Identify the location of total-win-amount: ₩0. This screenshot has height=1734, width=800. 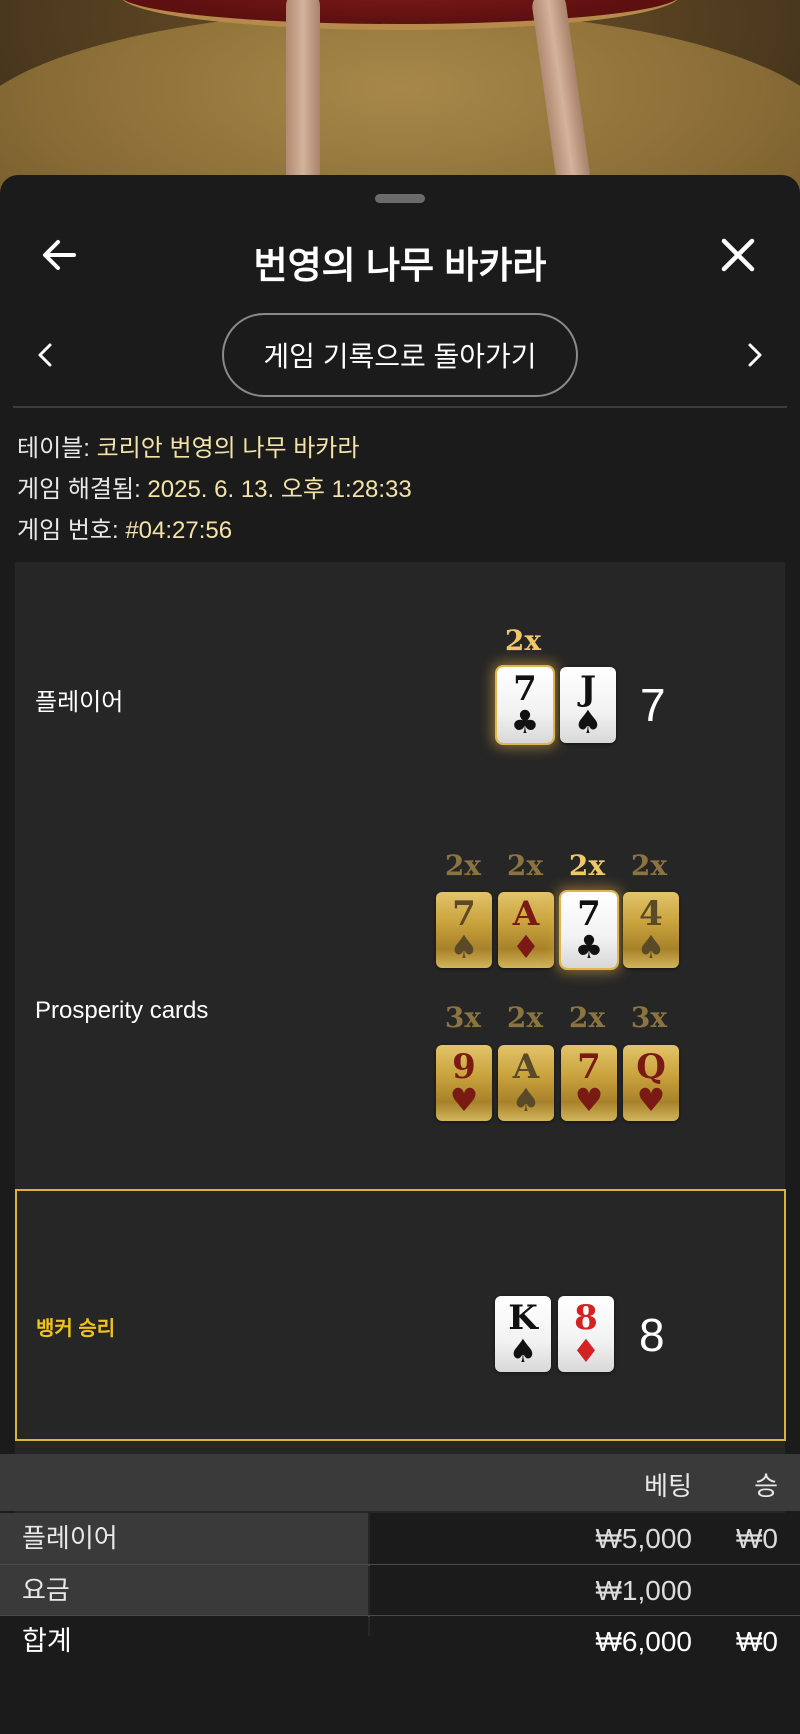
(757, 1641).